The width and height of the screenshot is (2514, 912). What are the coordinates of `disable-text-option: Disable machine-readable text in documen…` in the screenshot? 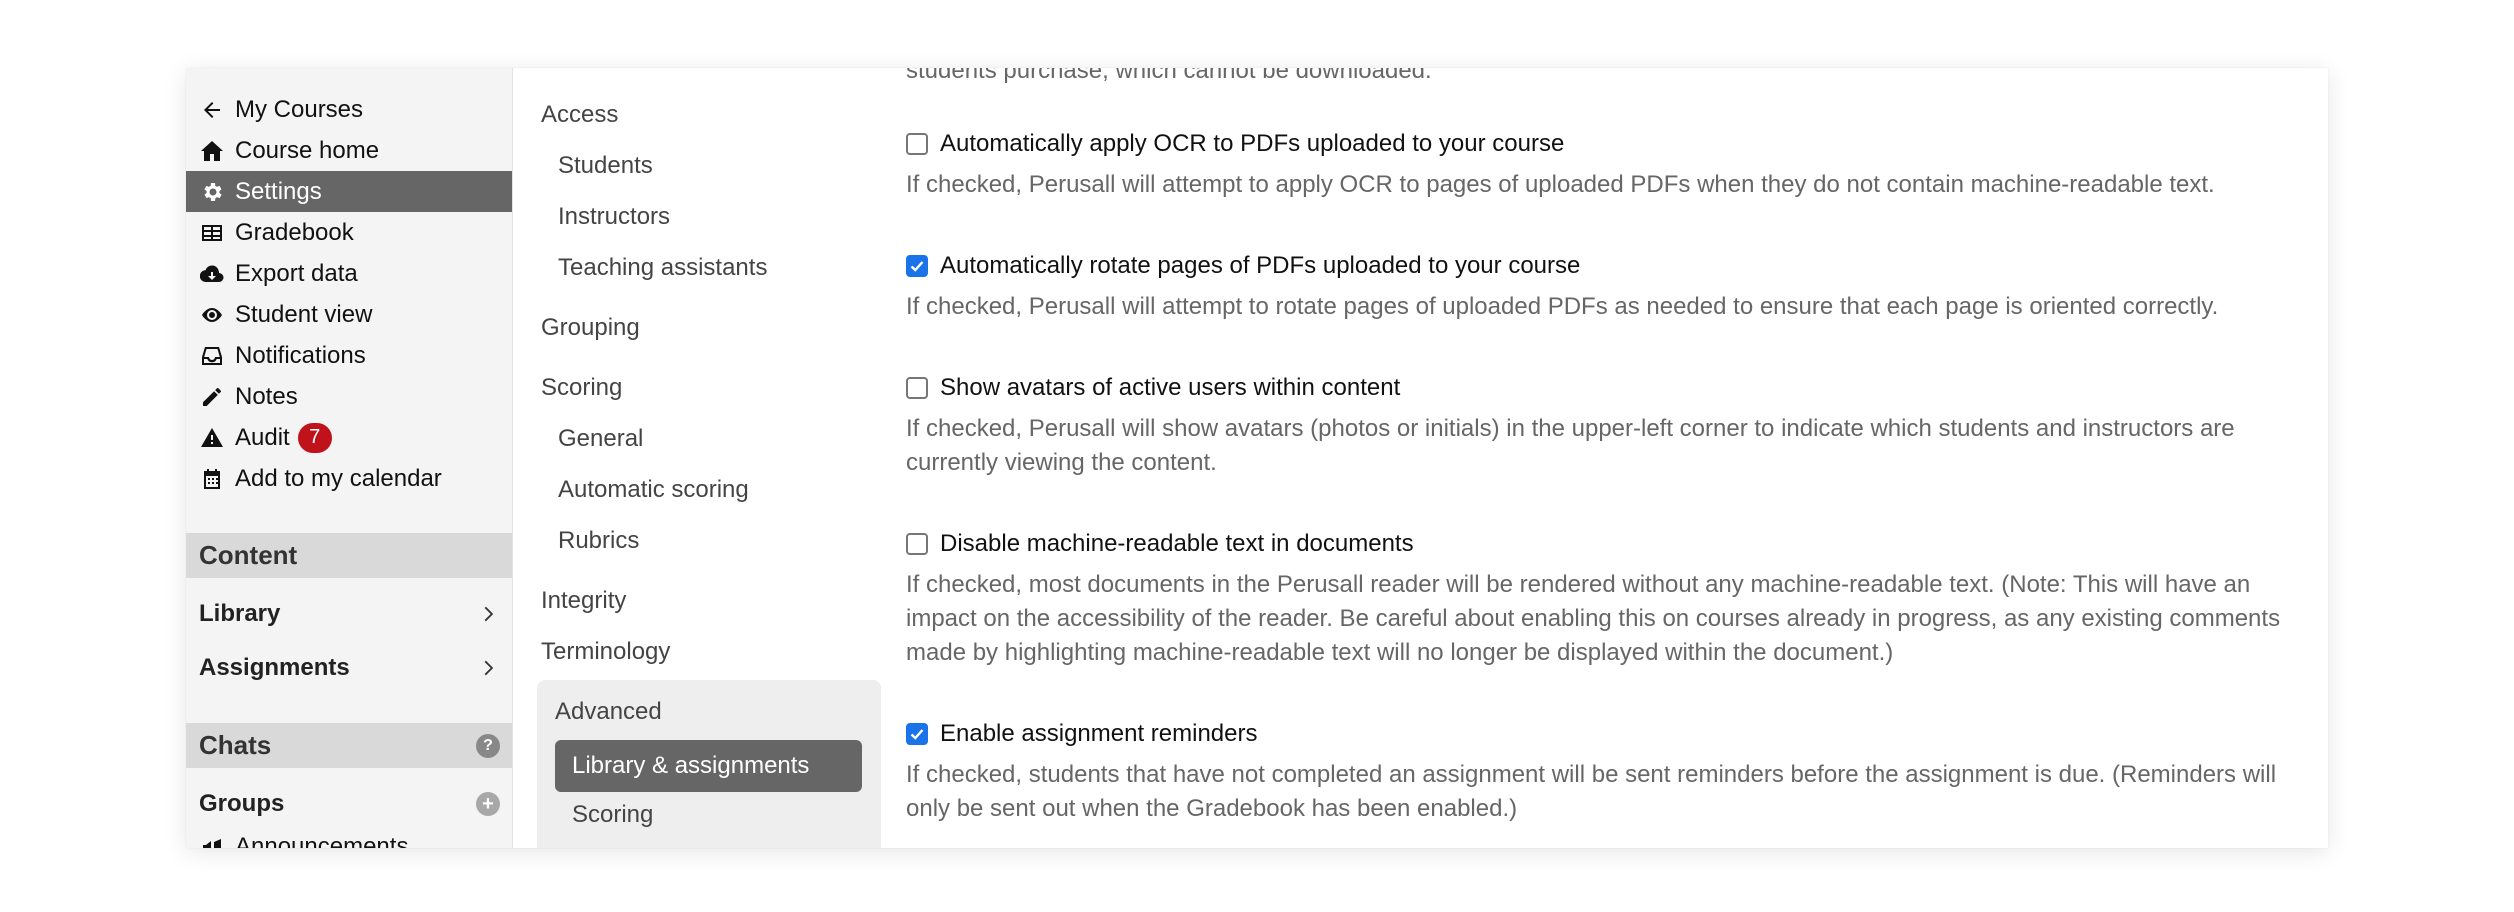 It's located at (1160, 544).